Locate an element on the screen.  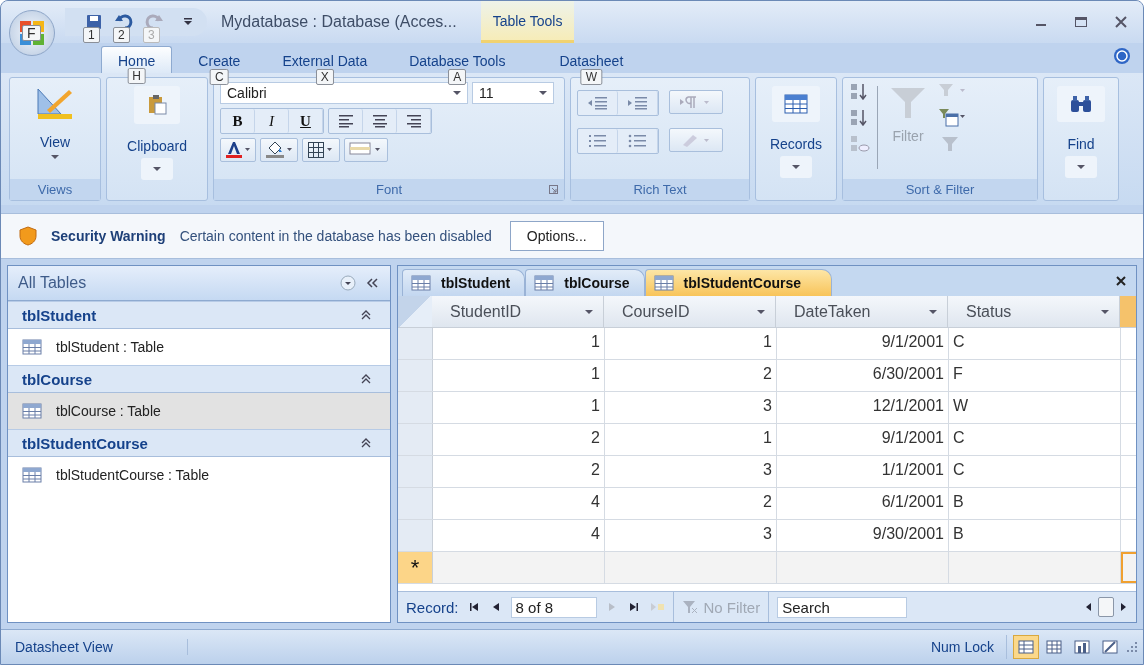
table-cell: W is located at coordinates (1035, 407).